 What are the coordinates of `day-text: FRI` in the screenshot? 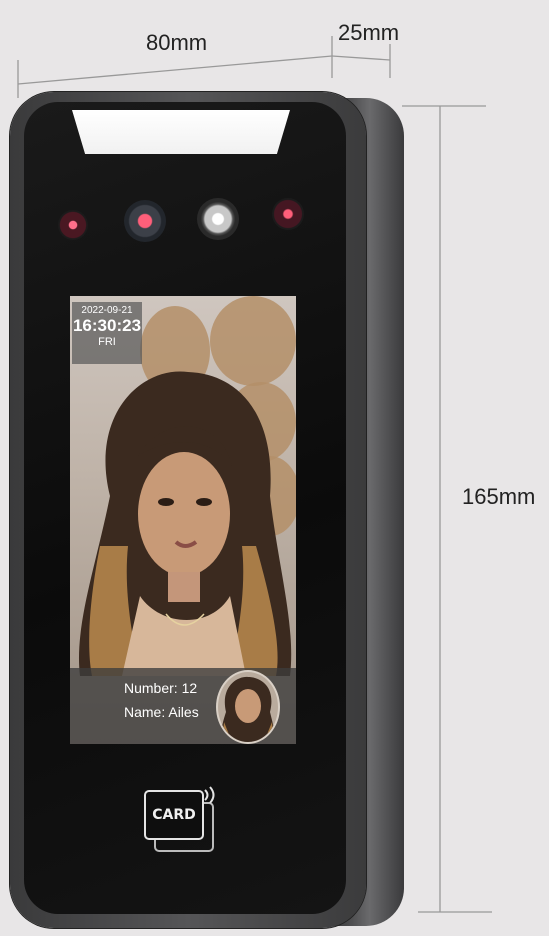 It's located at (107, 342).